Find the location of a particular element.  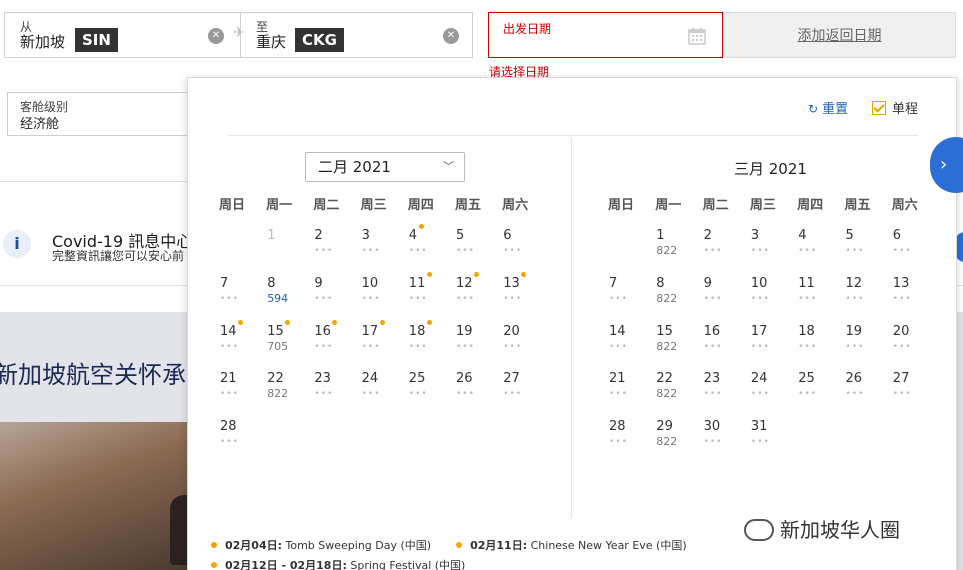

day-number: 12 is located at coordinates (854, 283).